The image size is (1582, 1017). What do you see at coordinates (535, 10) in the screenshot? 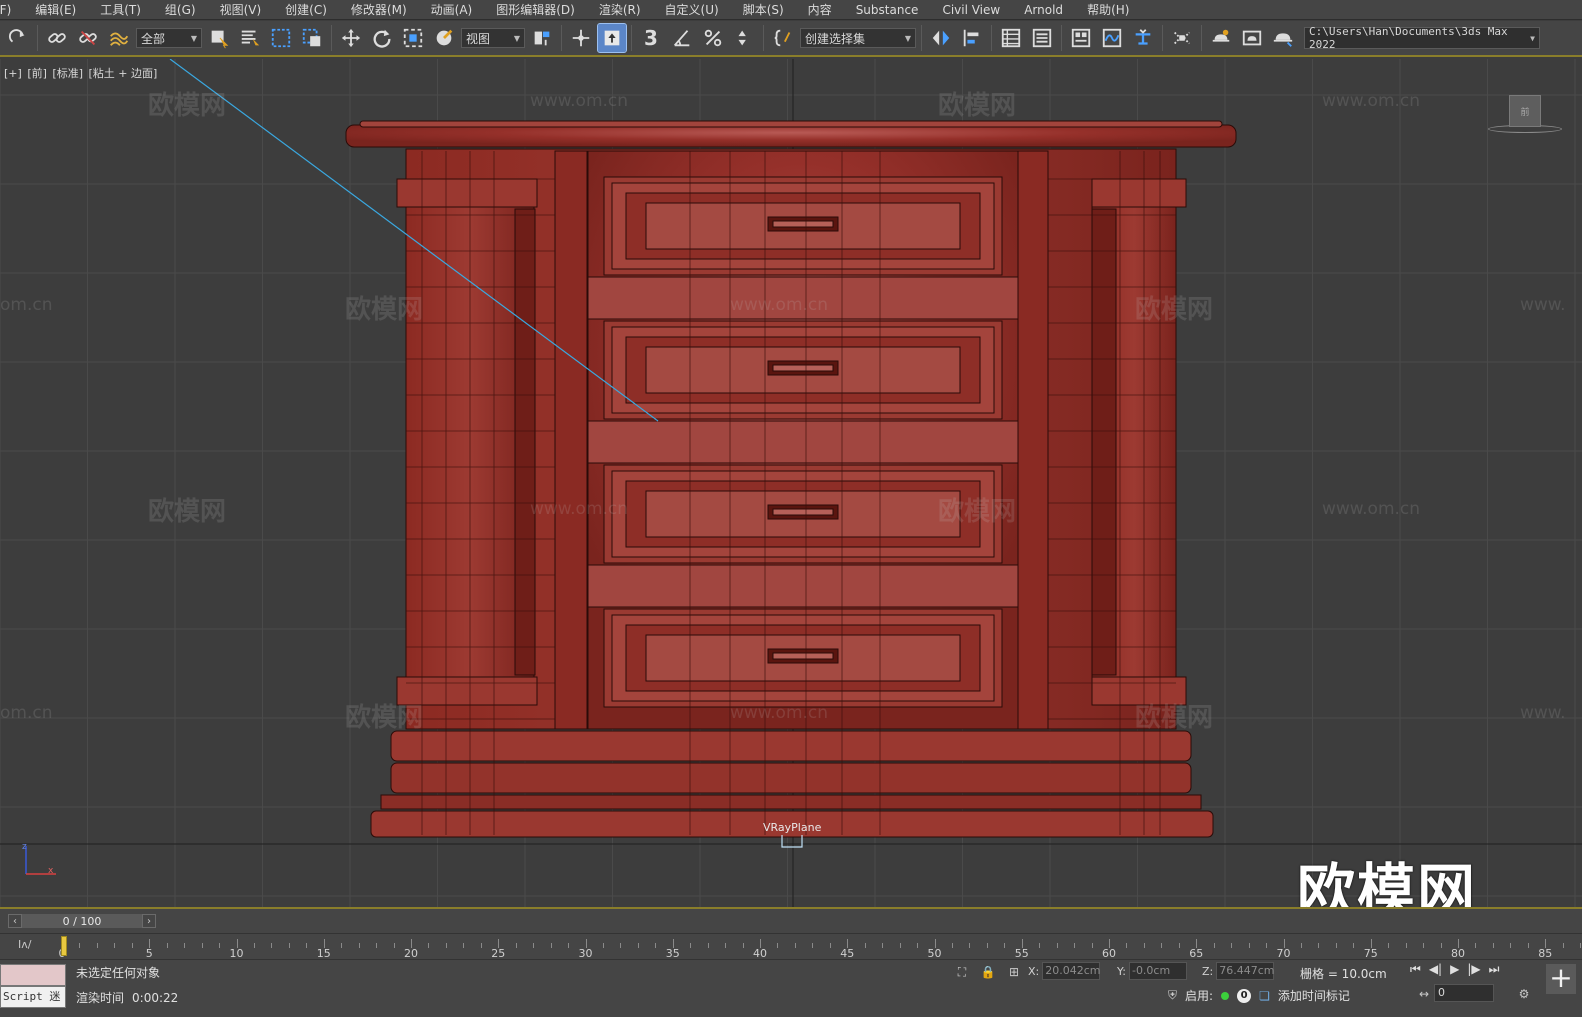
I see `menu-item: 图形编辑器(D)` at bounding box center [535, 10].